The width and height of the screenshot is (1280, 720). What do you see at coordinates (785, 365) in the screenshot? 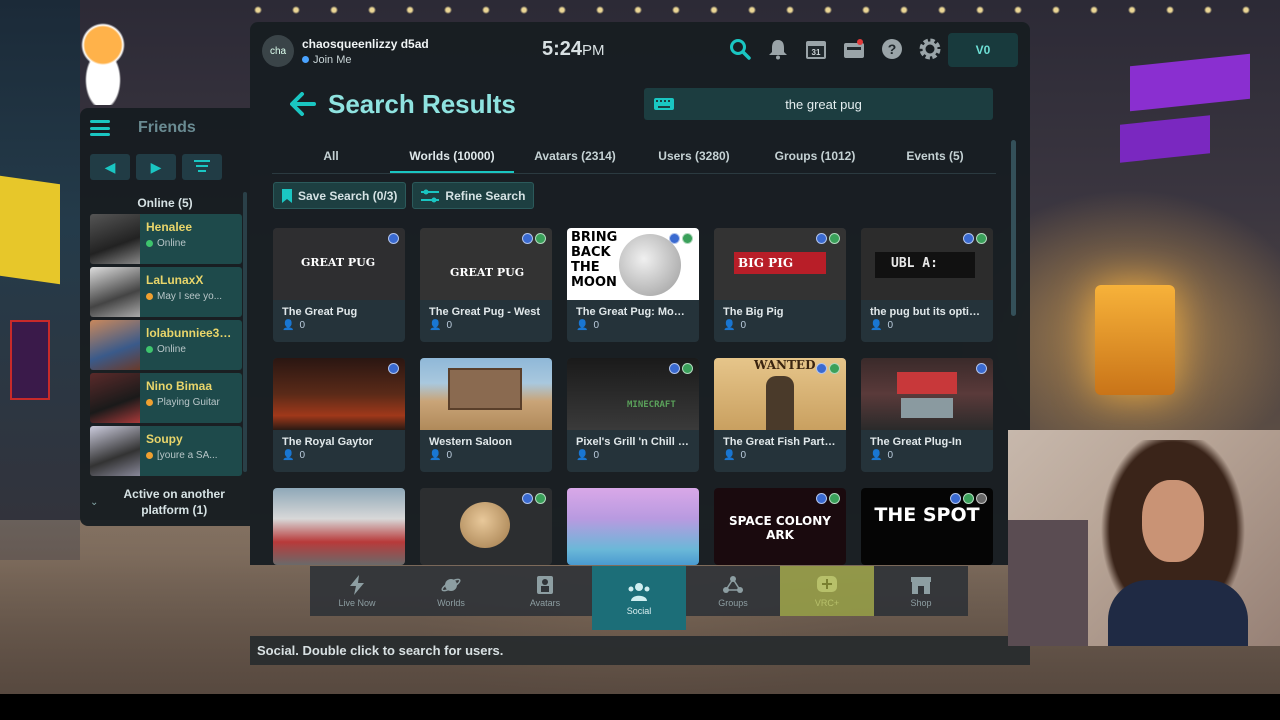
I see `thumbnail-text: WANTED` at bounding box center [785, 365].